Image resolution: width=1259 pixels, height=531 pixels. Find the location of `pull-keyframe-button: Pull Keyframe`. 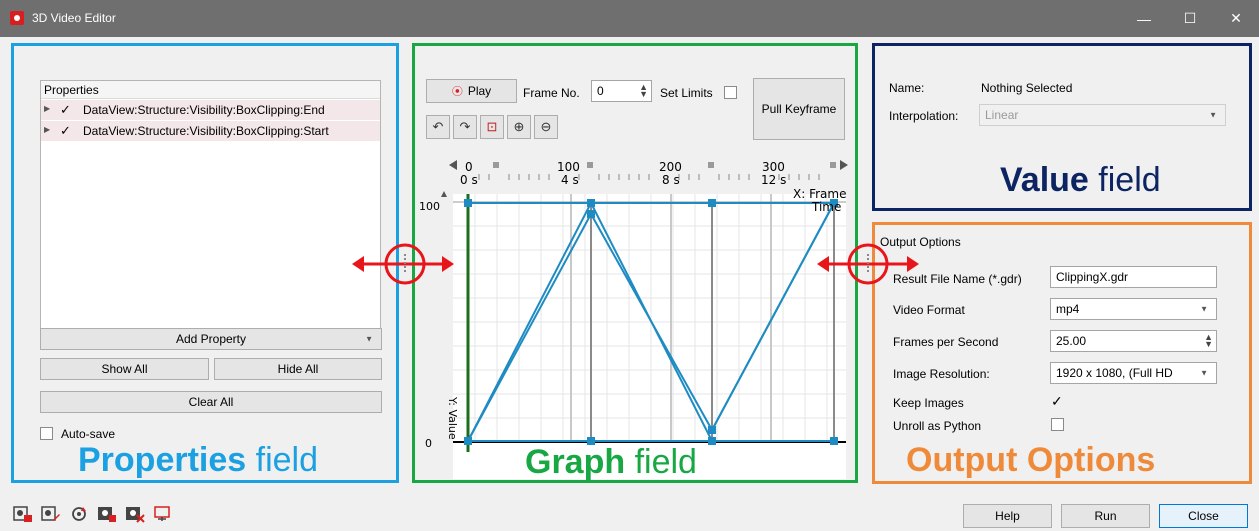

pull-keyframe-button: Pull Keyframe is located at coordinates (799, 109).